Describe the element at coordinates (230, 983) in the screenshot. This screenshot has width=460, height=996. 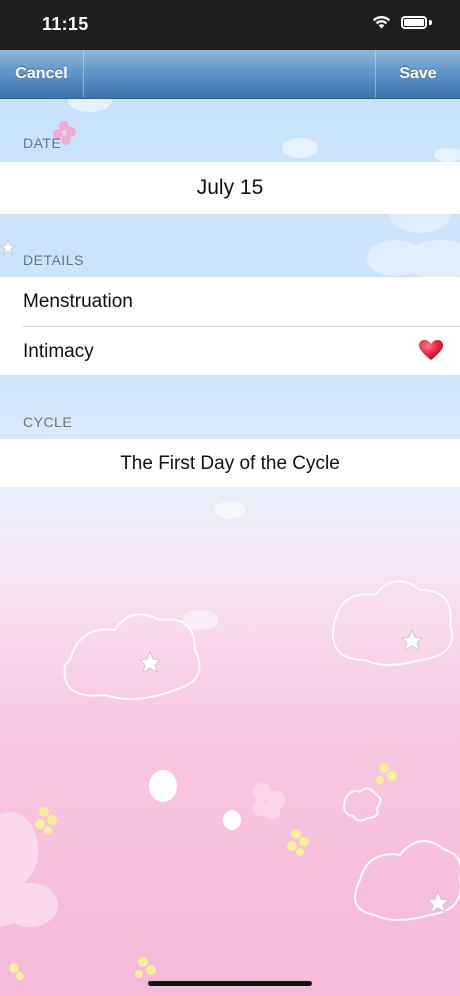
I see `home-indicator` at that location.